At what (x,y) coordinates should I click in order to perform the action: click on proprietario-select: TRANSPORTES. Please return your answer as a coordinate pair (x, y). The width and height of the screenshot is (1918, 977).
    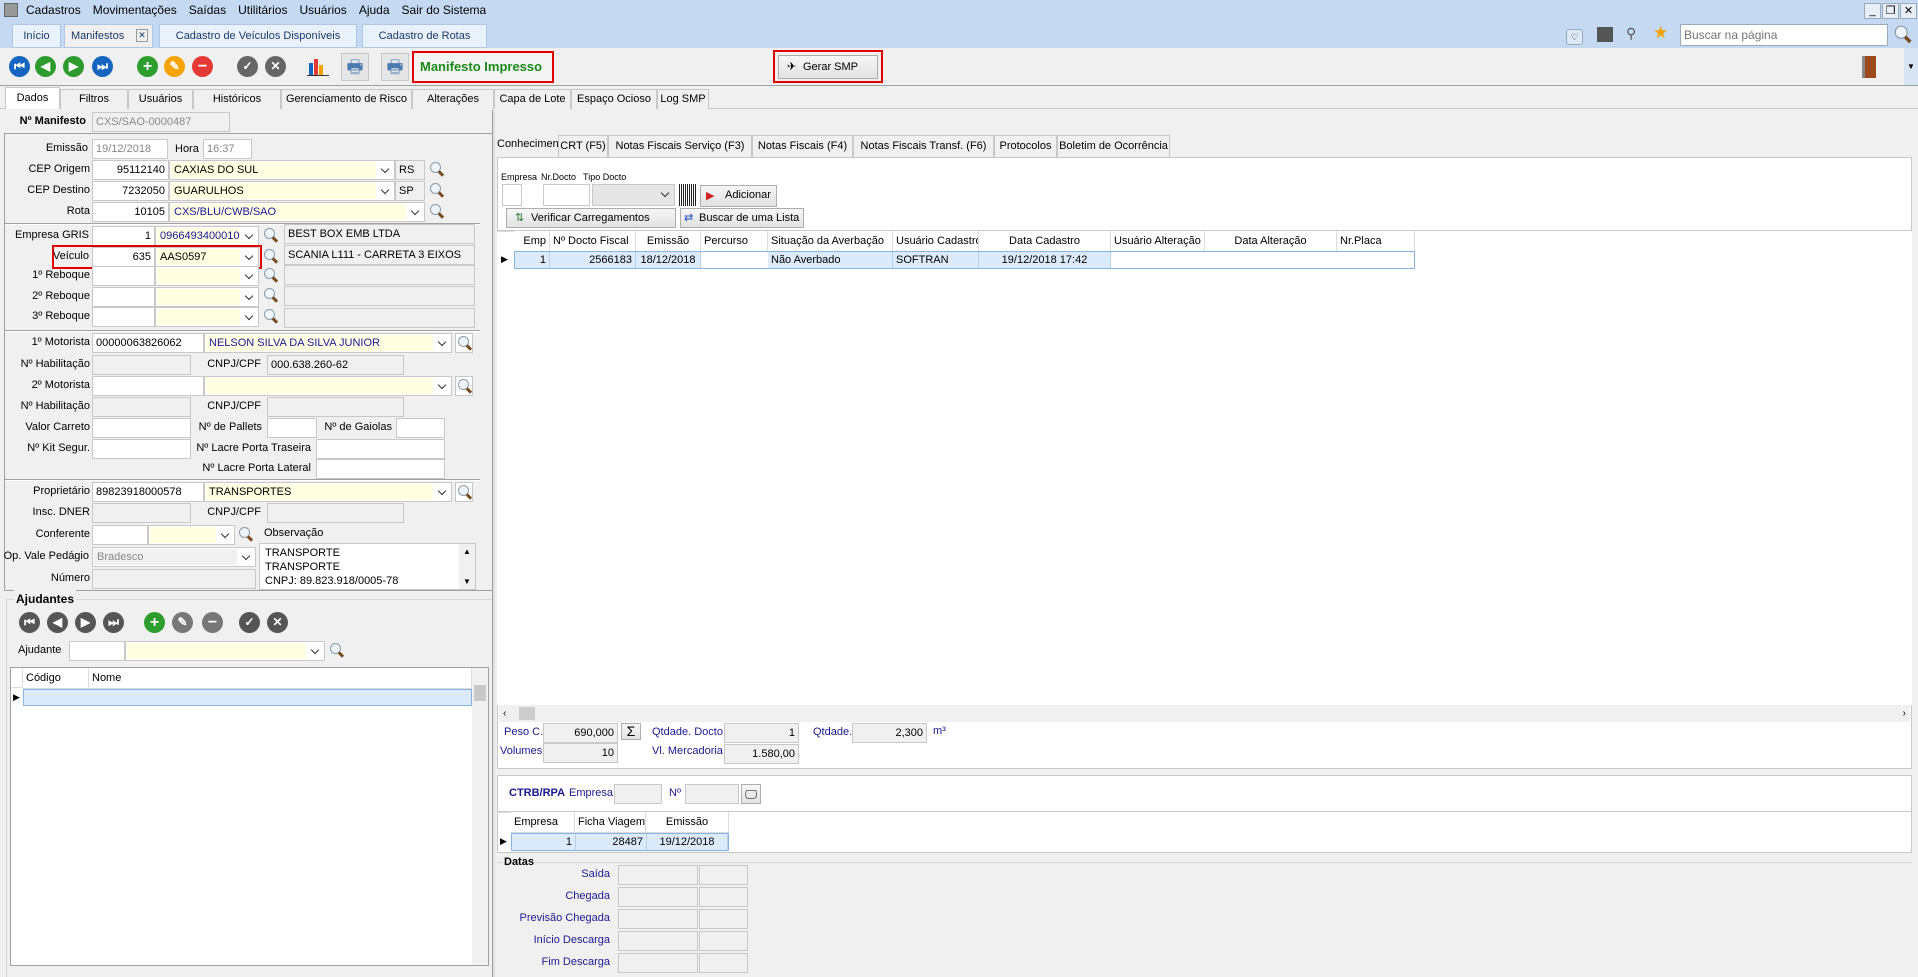
    Looking at the image, I should click on (328, 492).